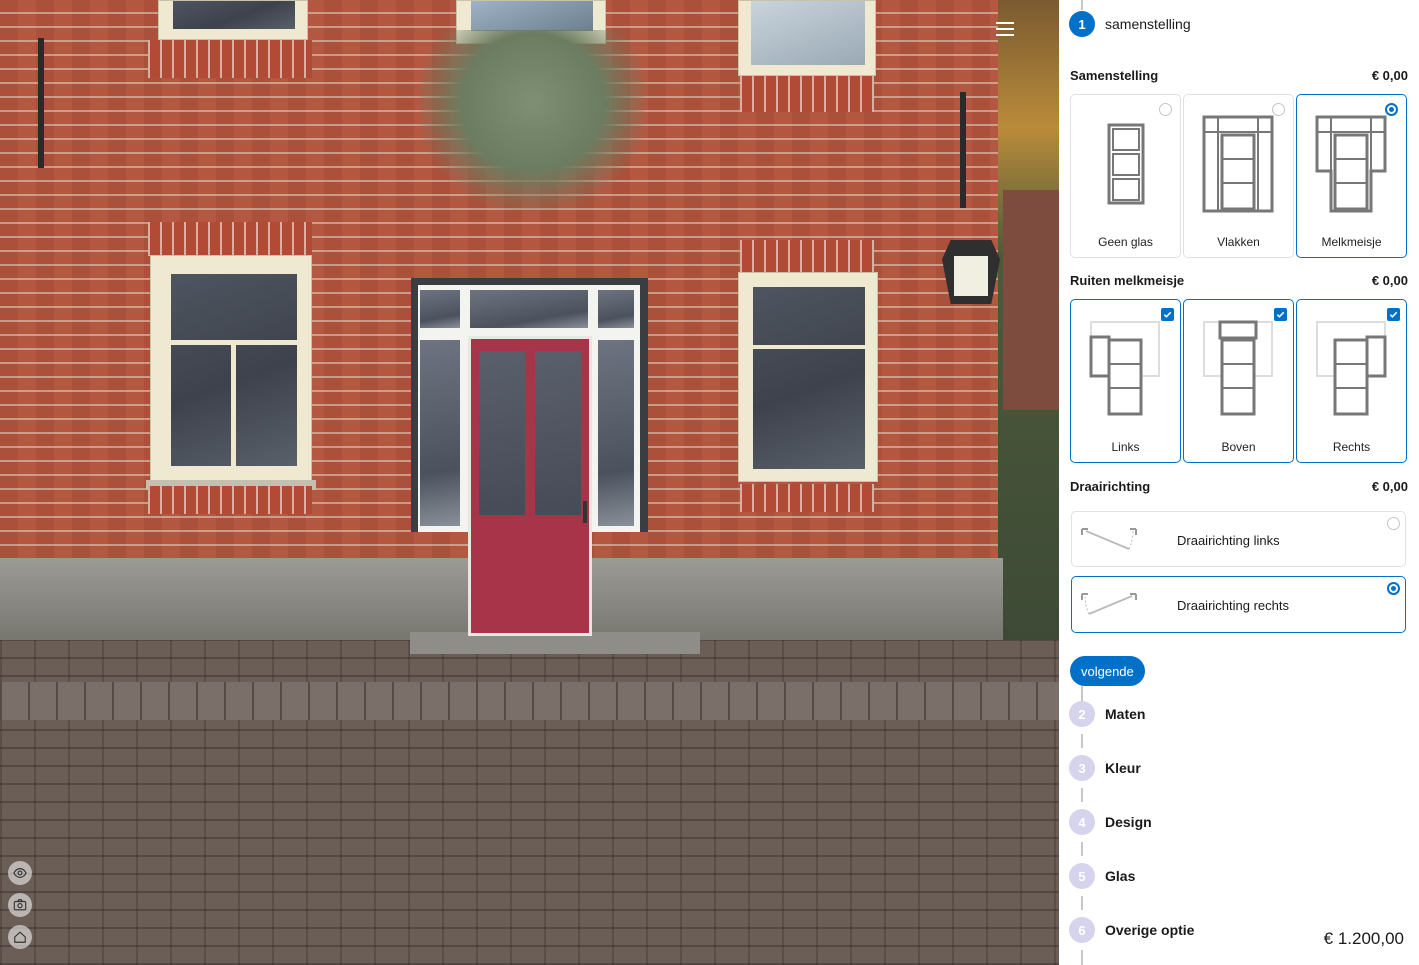 The width and height of the screenshot is (1419, 965). Describe the element at coordinates (1393, 588) in the screenshot. I see `radio-button-selected` at that location.